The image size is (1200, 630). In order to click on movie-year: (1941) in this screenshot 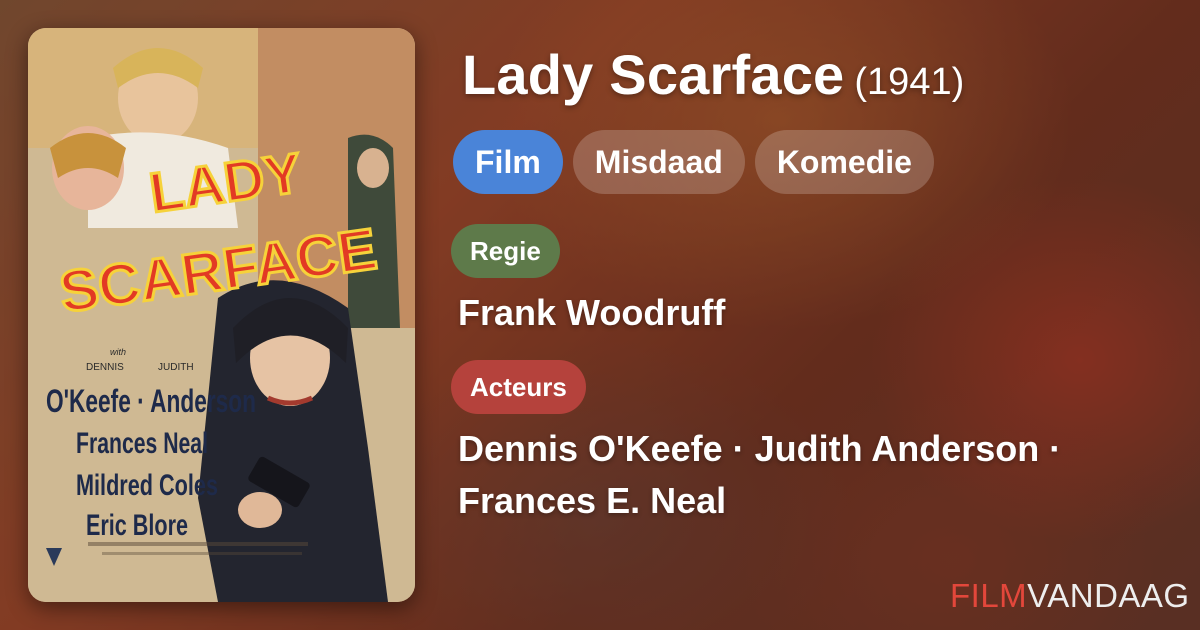, I will do `click(909, 82)`.